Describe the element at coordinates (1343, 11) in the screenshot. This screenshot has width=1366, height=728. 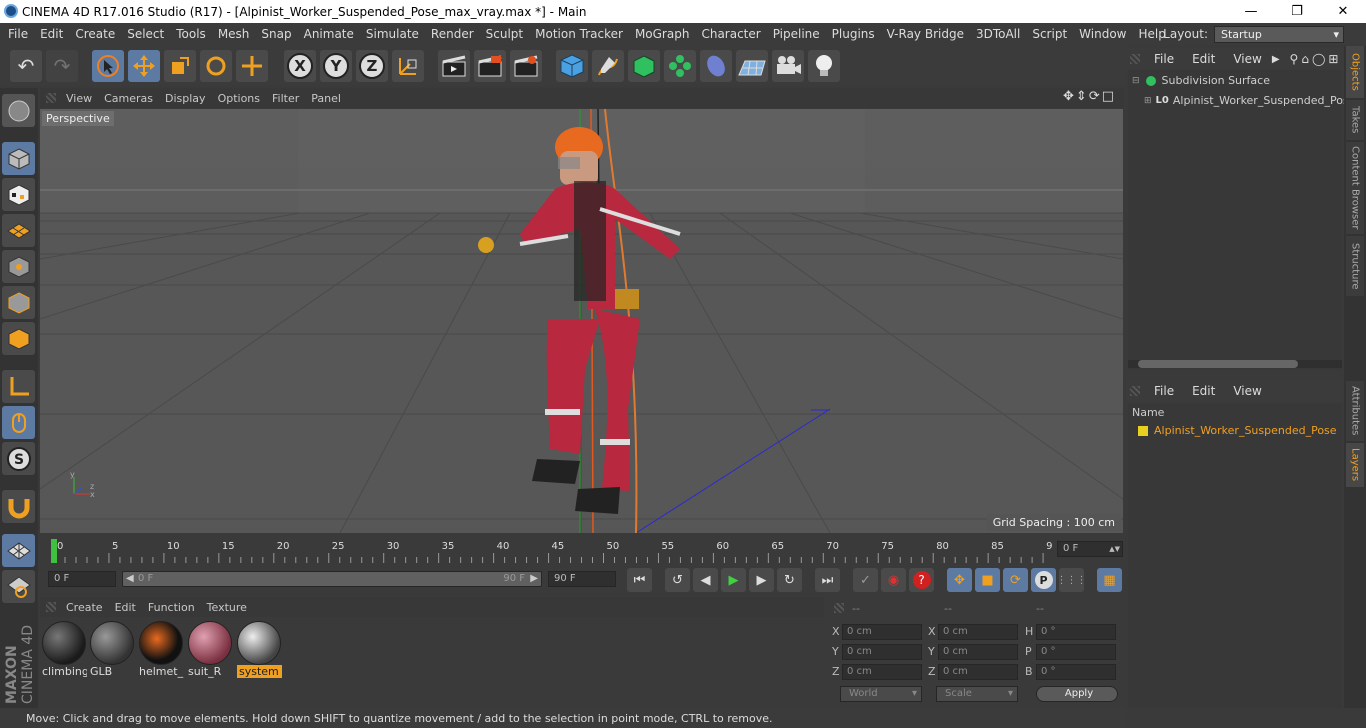
I see `close-button: ✕` at that location.